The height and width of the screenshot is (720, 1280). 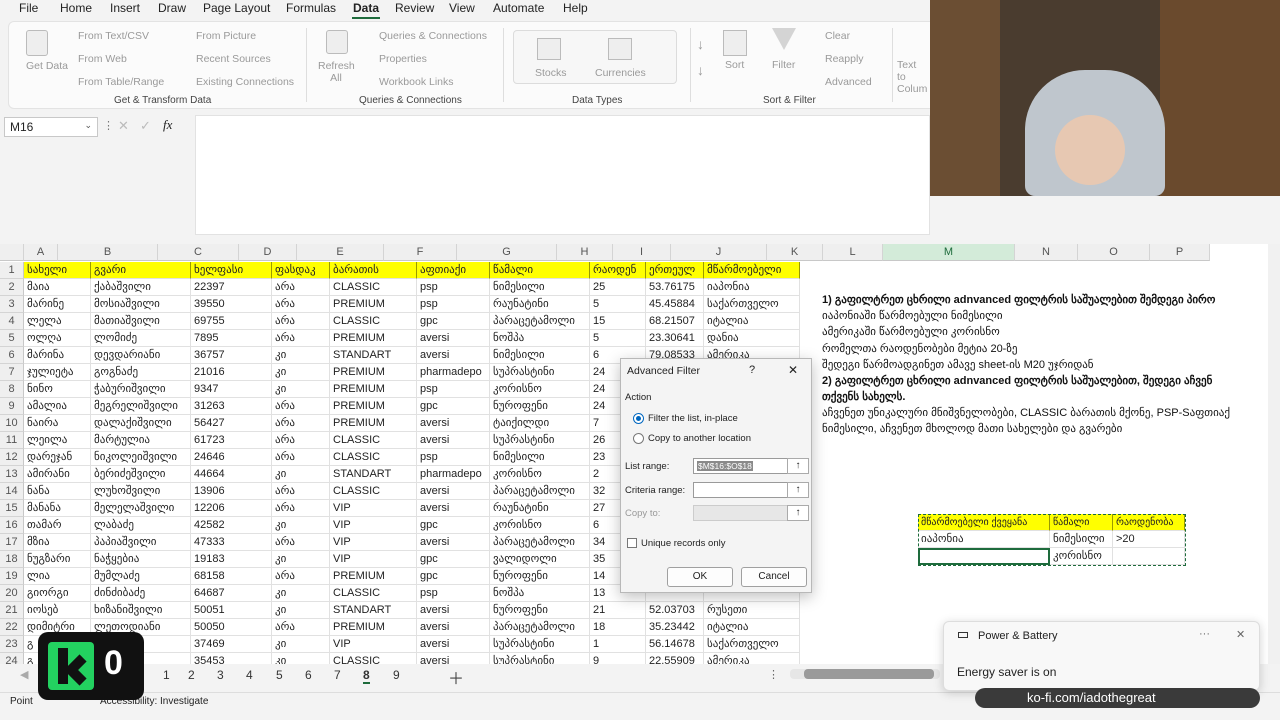 What do you see at coordinates (675, 321) in the screenshot?
I see `table-cell: 68.21507` at bounding box center [675, 321].